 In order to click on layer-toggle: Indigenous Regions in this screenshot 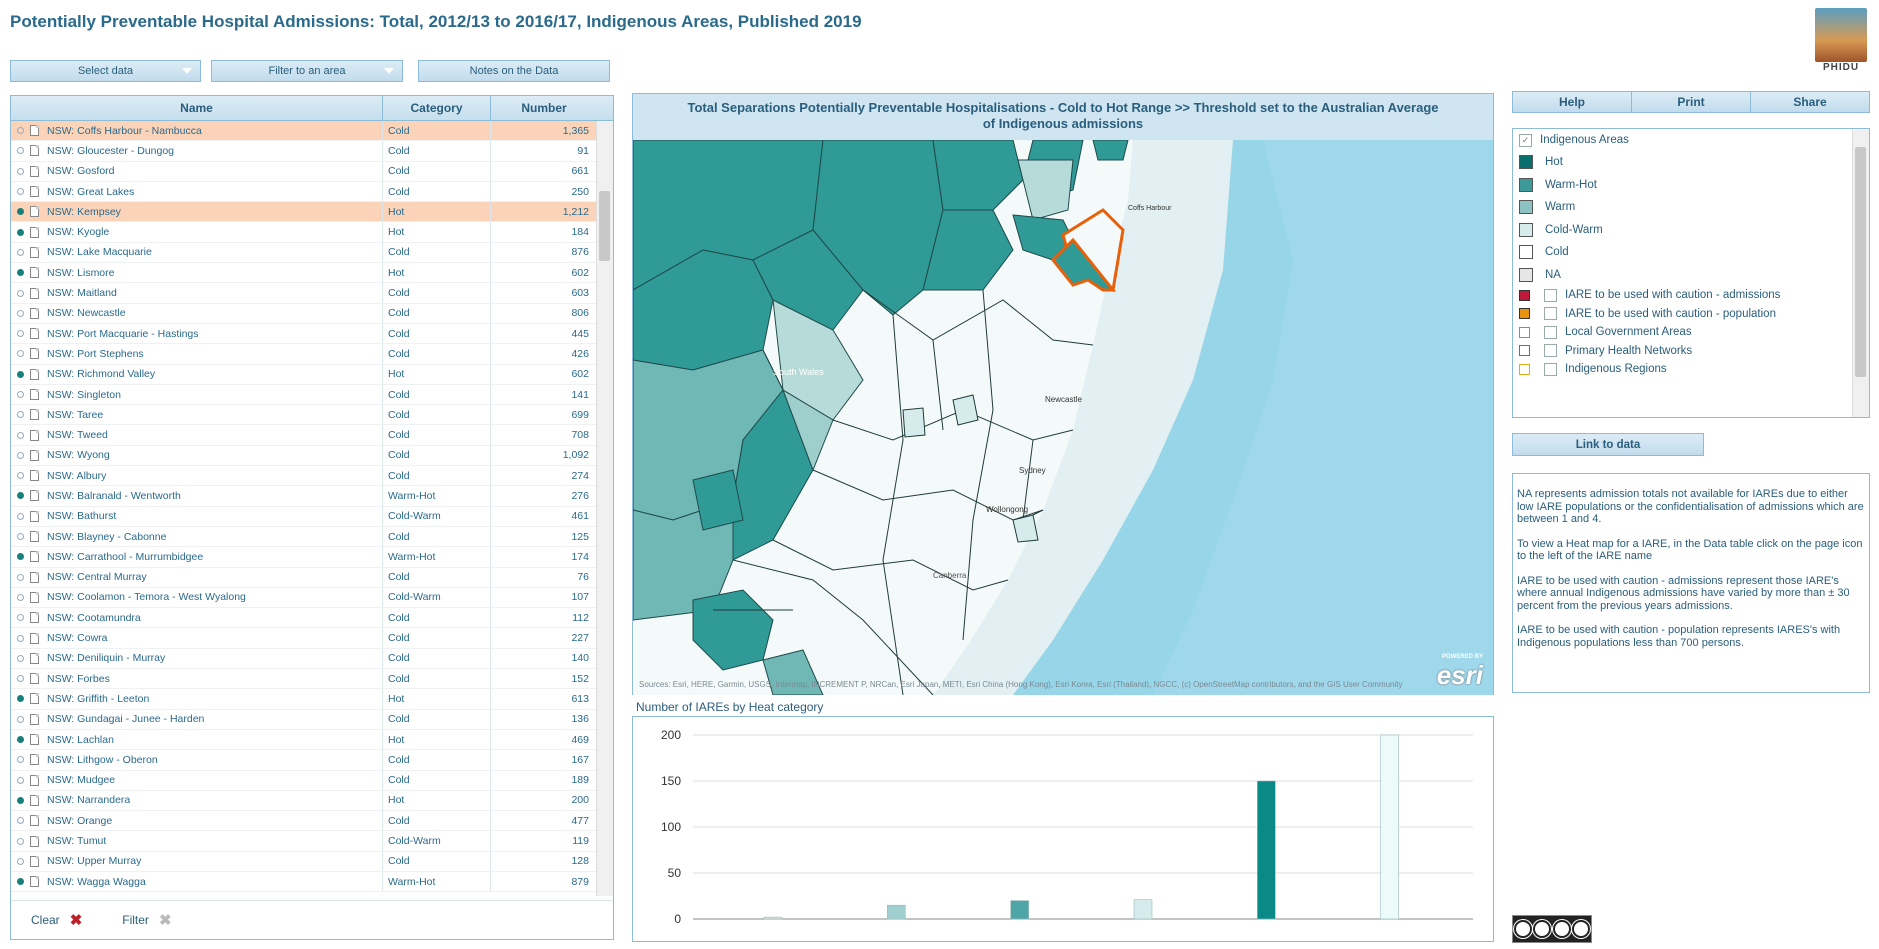, I will do `click(1691, 369)`.